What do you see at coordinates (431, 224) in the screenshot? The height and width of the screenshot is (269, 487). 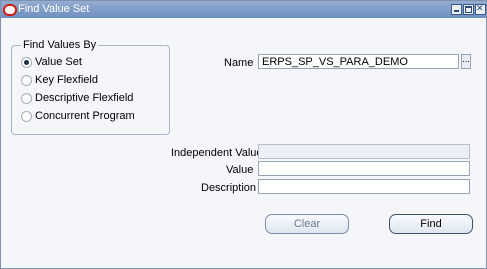 I see `find-button: Find` at bounding box center [431, 224].